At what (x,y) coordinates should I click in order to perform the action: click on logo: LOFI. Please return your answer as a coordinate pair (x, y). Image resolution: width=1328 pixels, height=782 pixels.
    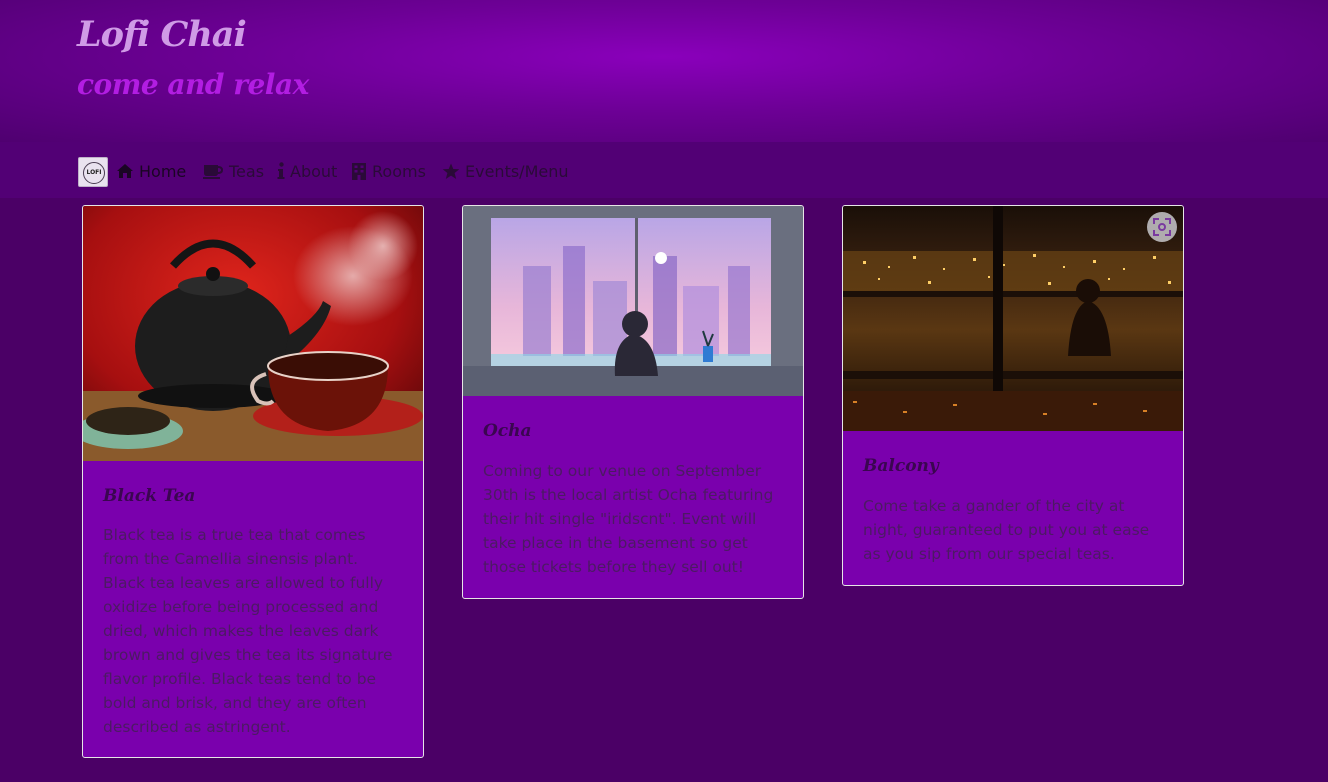
    Looking at the image, I should click on (93, 172).